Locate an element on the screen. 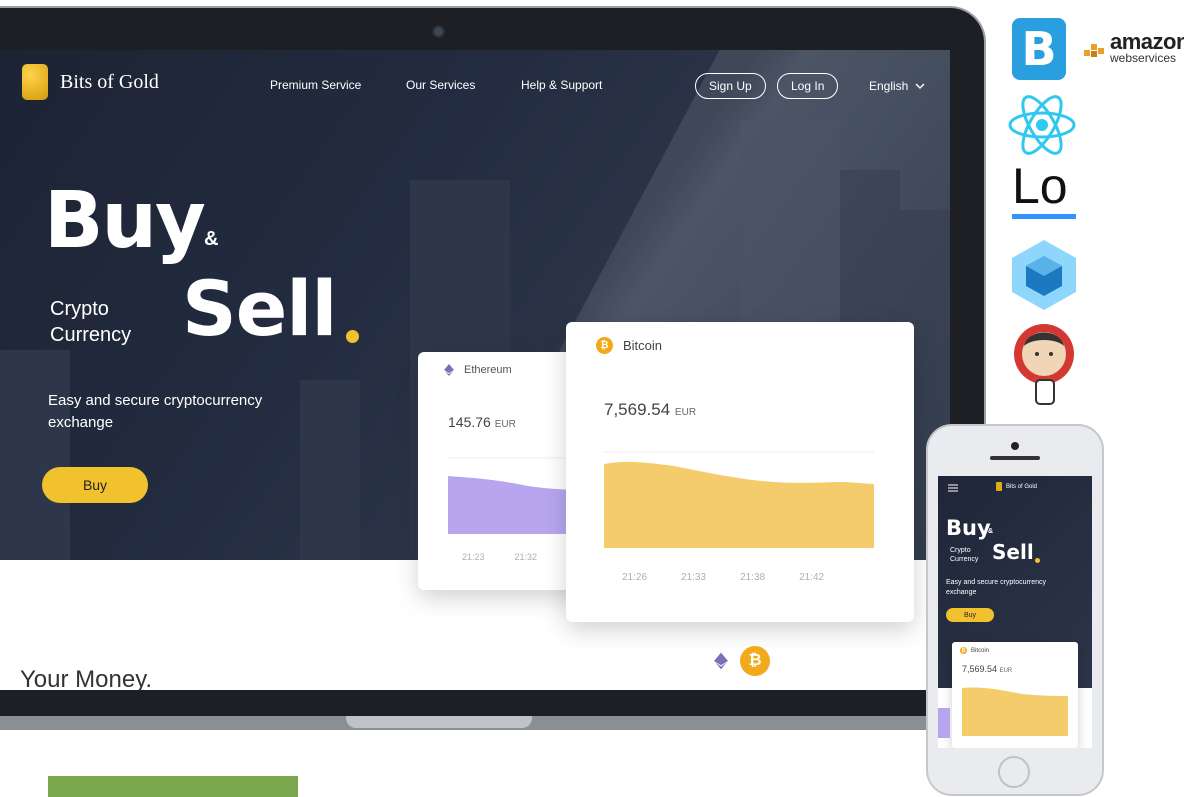  phone-sell-heading: Sell is located at coordinates (1013, 552).